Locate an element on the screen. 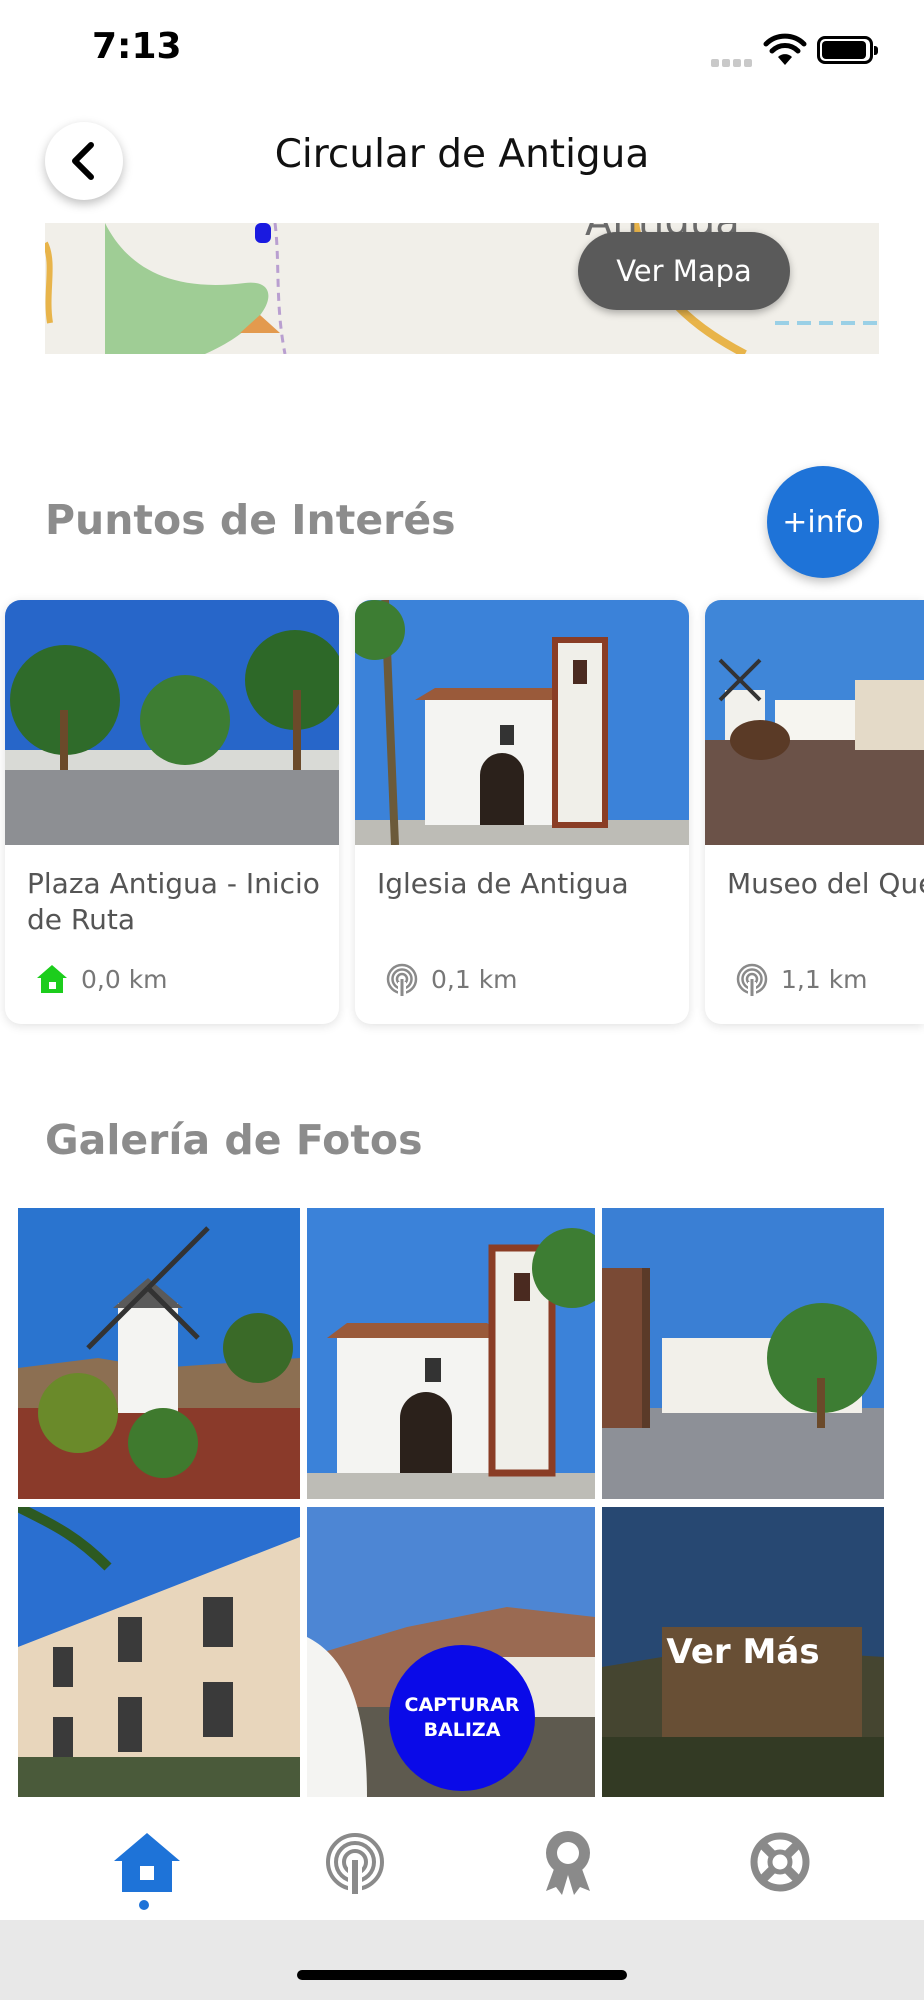 The height and width of the screenshot is (2000, 924). poi-card: Museo del Que Majorero - ... 1,1 km is located at coordinates (814, 812).